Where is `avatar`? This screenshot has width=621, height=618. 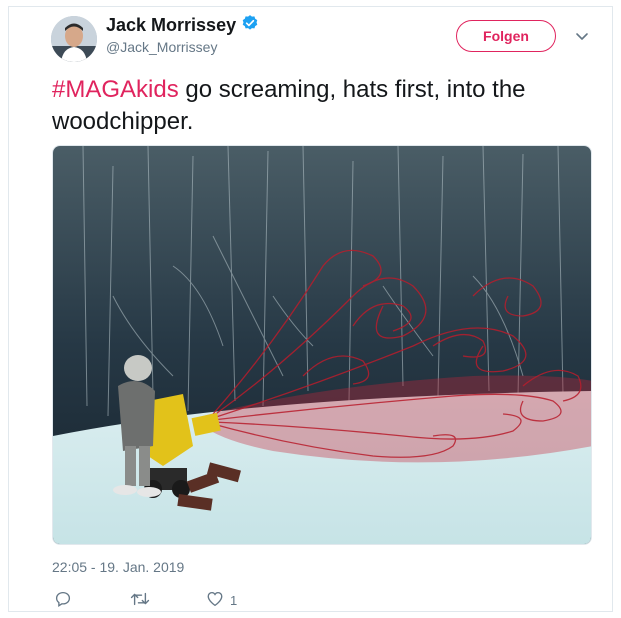
avatar is located at coordinates (74, 39).